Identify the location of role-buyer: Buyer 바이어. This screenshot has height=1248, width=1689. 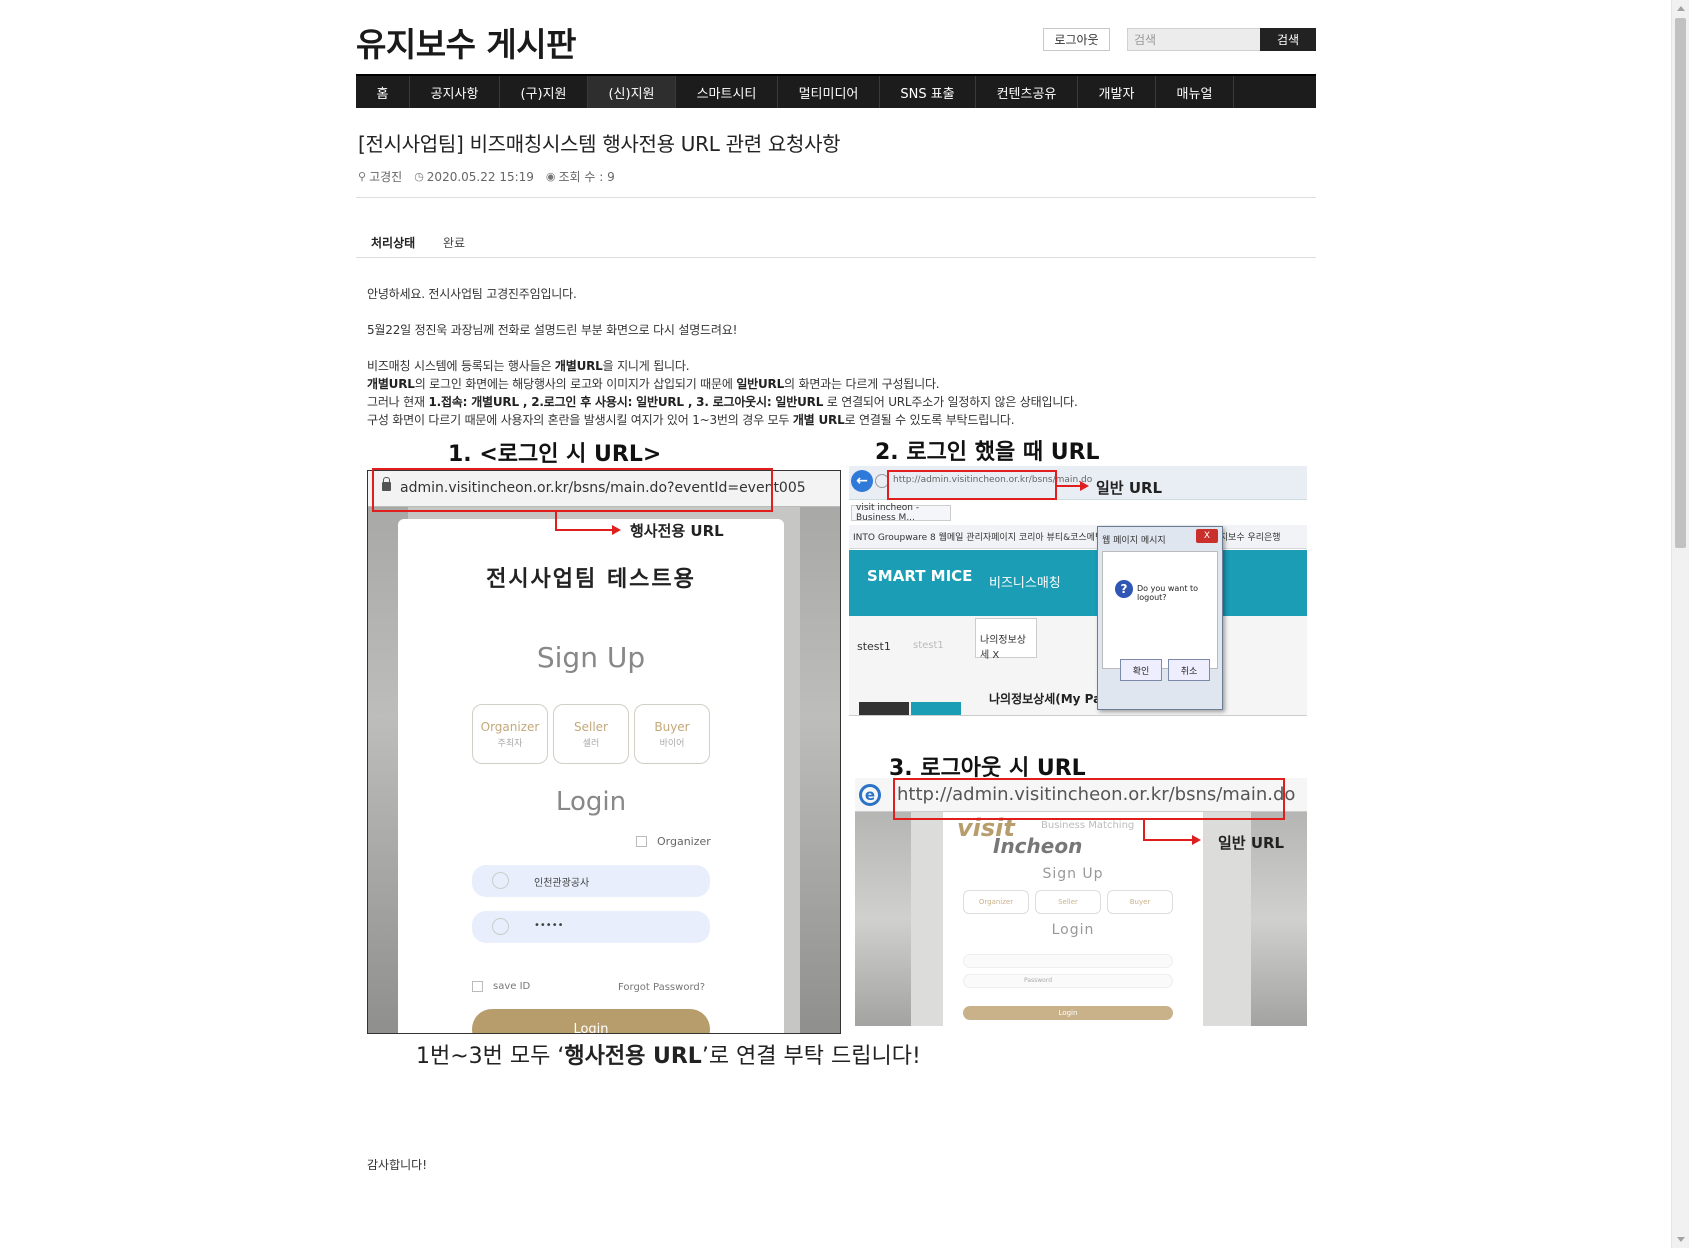
(672, 734).